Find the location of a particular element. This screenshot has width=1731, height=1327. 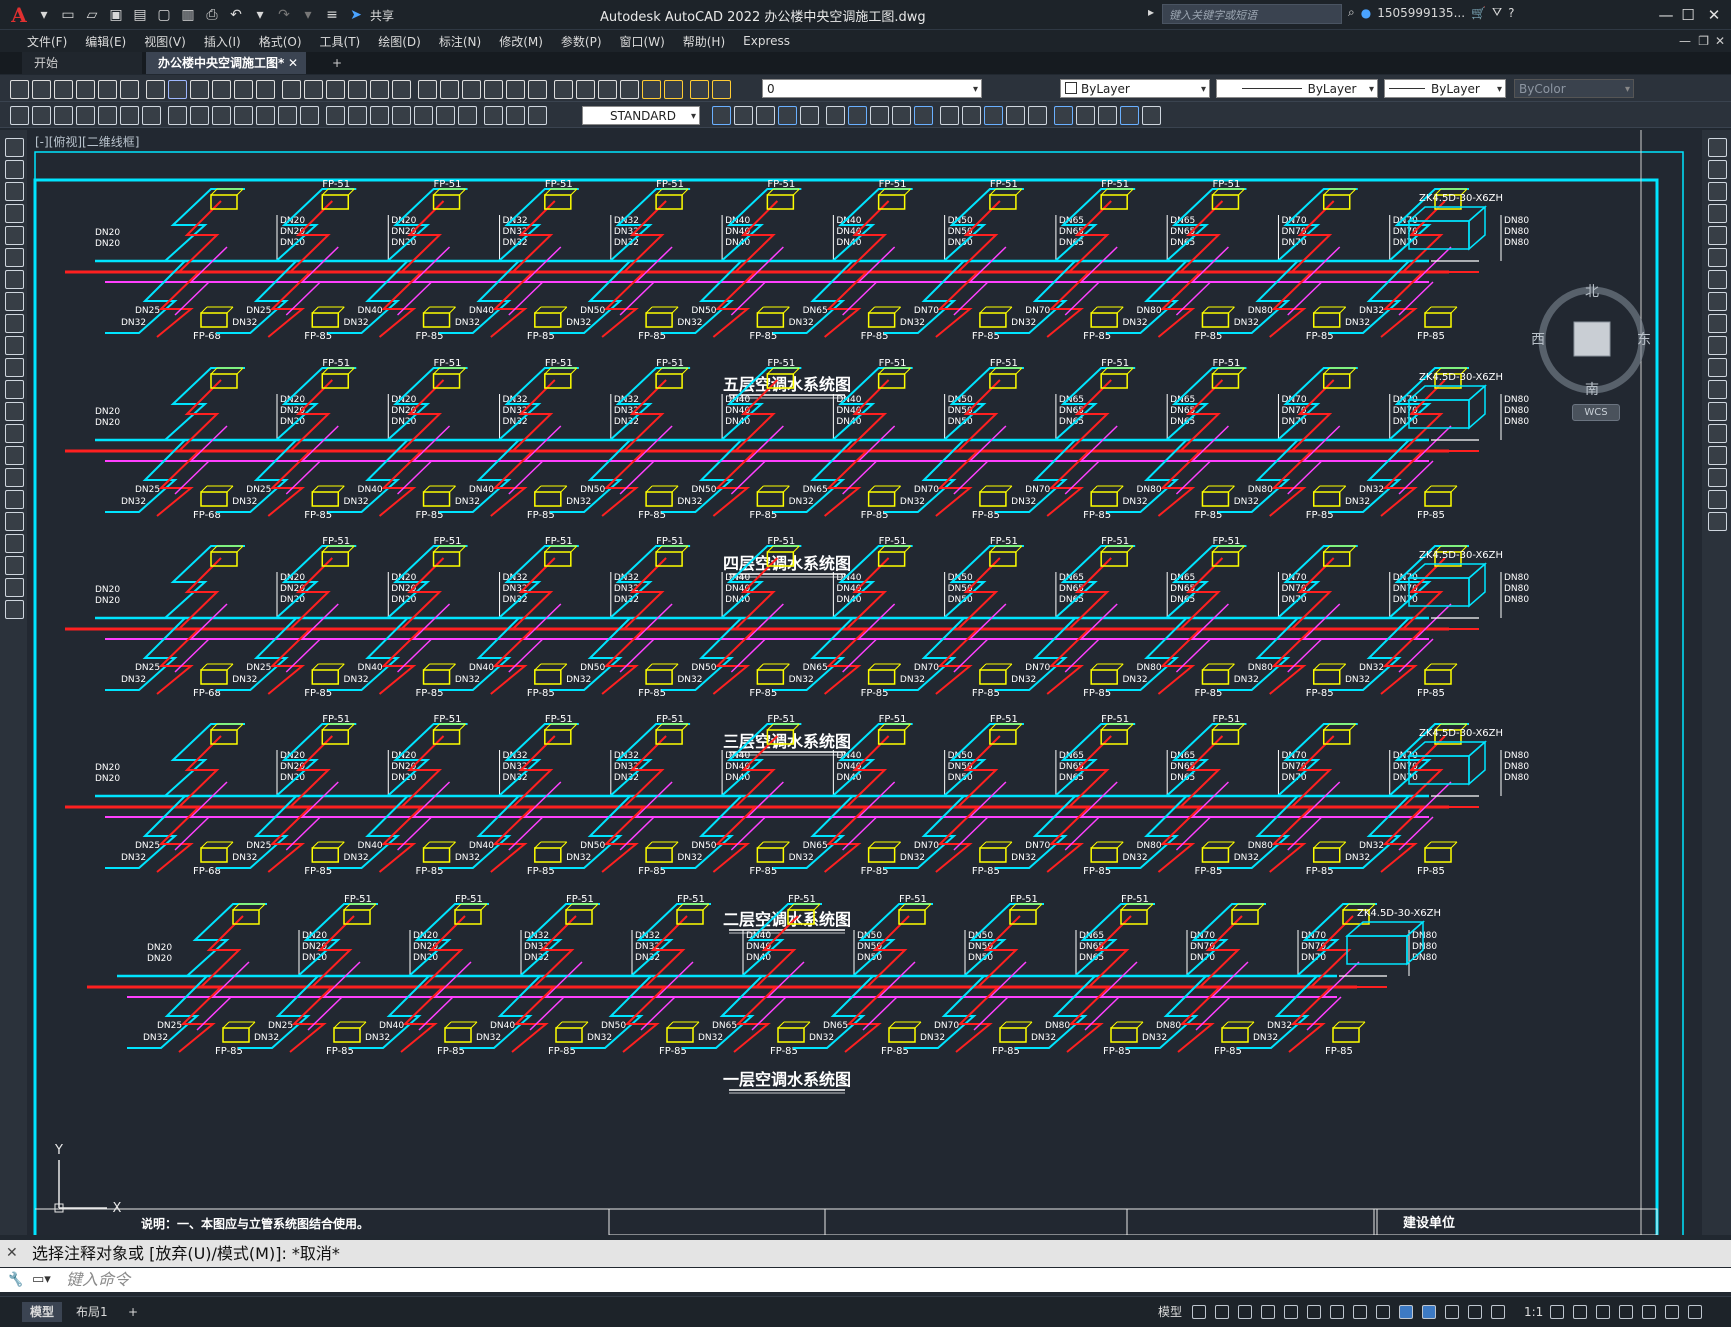

wrench-icon: 🔧 is located at coordinates (14, 1280).